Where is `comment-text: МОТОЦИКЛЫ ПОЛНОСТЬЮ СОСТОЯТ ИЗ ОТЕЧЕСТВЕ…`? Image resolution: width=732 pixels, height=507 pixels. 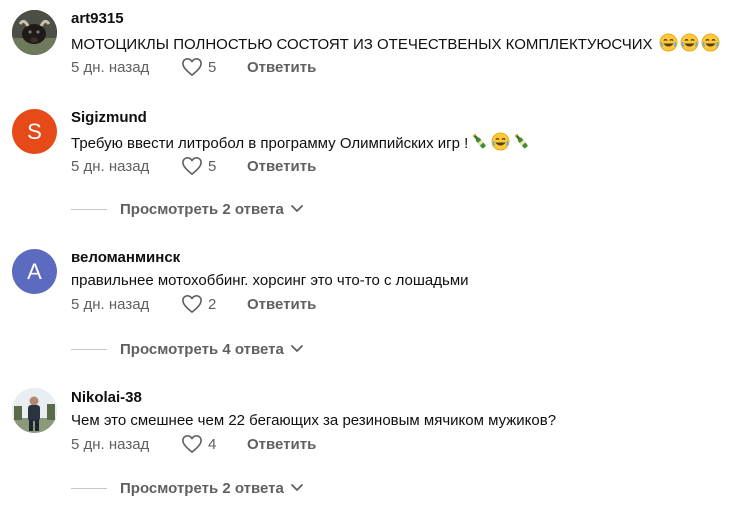
comment-text: МОТОЦИКЛЫ ПОЛНОСТЬЮ СОСТОЯТ ИЗ ОТЕЧЕСТВЕ… is located at coordinates (395, 44).